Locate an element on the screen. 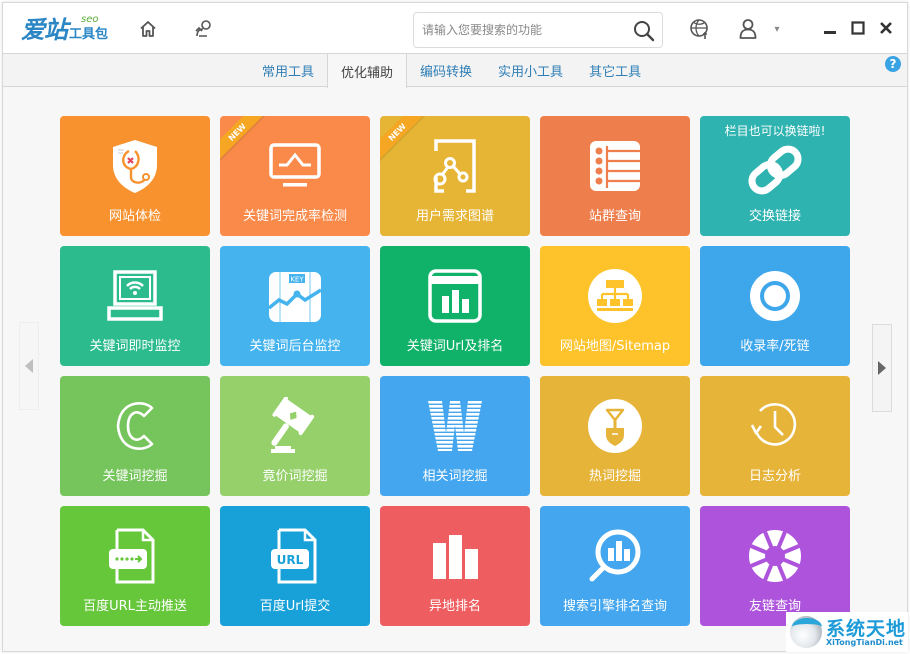 The height and width of the screenshot is (654, 910). tool-tile-4: 栏目也可以换链啦! 交换链接 is located at coordinates (775, 176).